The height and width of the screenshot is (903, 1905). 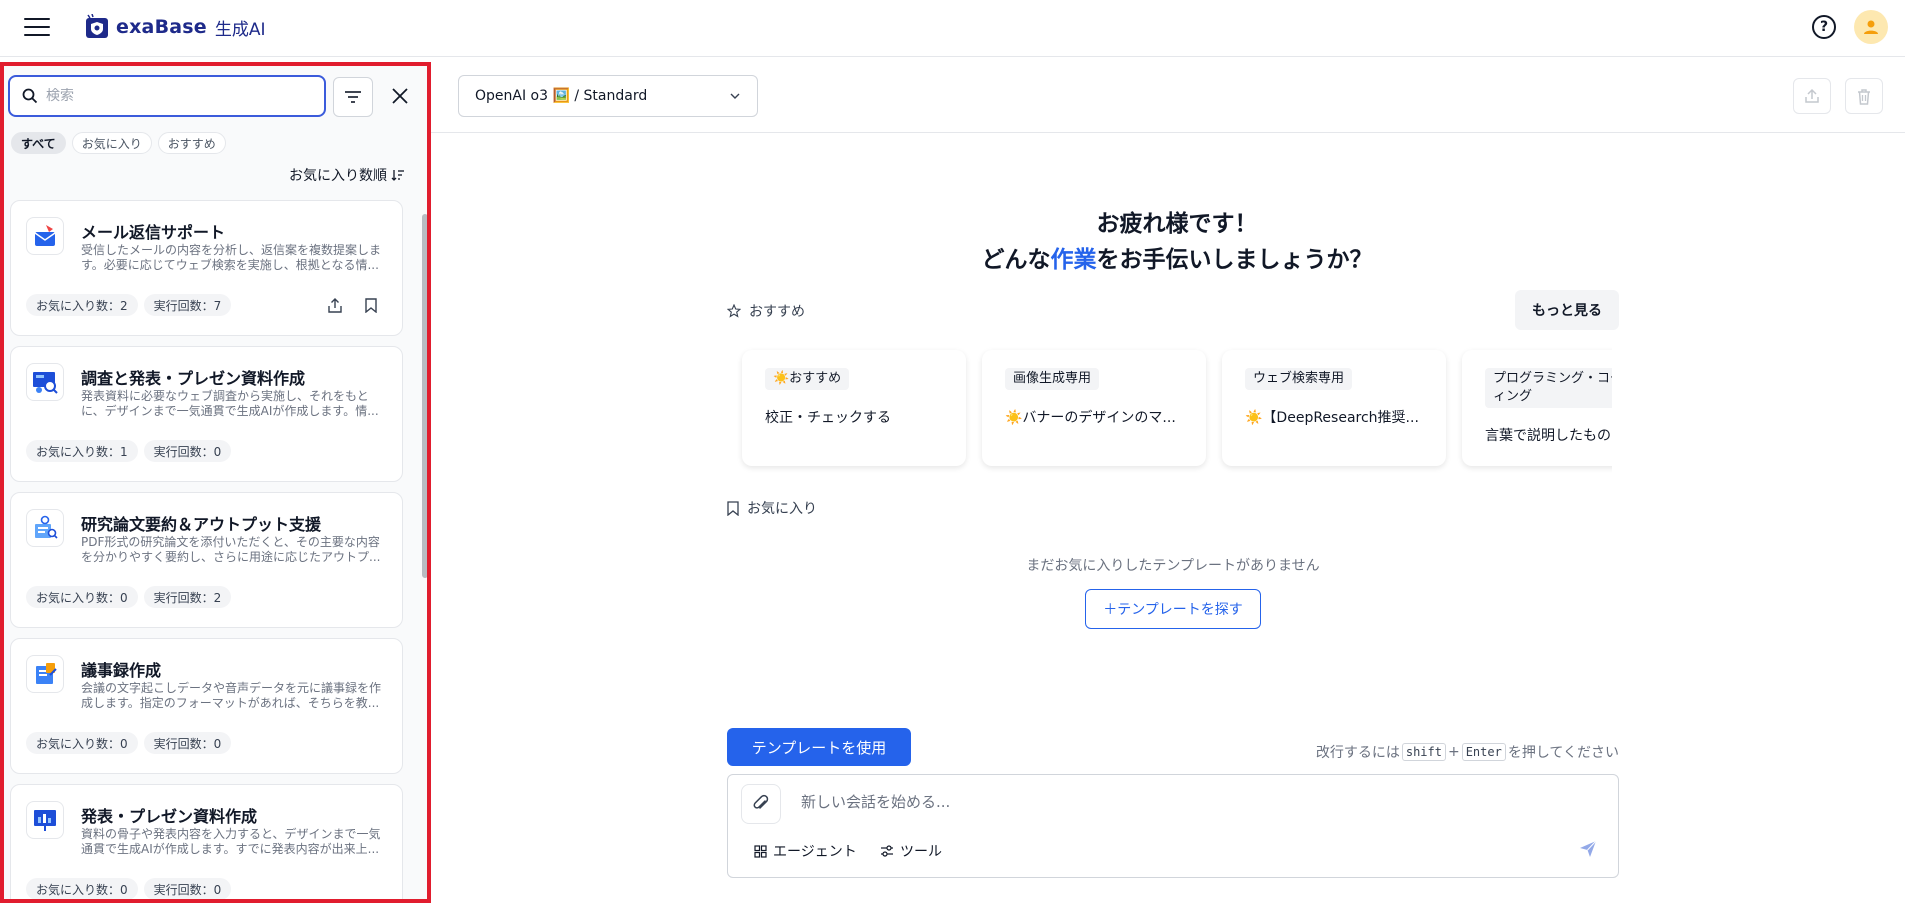 What do you see at coordinates (1177, 242) in the screenshot?
I see `greeting: お疲れ様です！ どんな作業をお手伝いしましょうか？` at bounding box center [1177, 242].